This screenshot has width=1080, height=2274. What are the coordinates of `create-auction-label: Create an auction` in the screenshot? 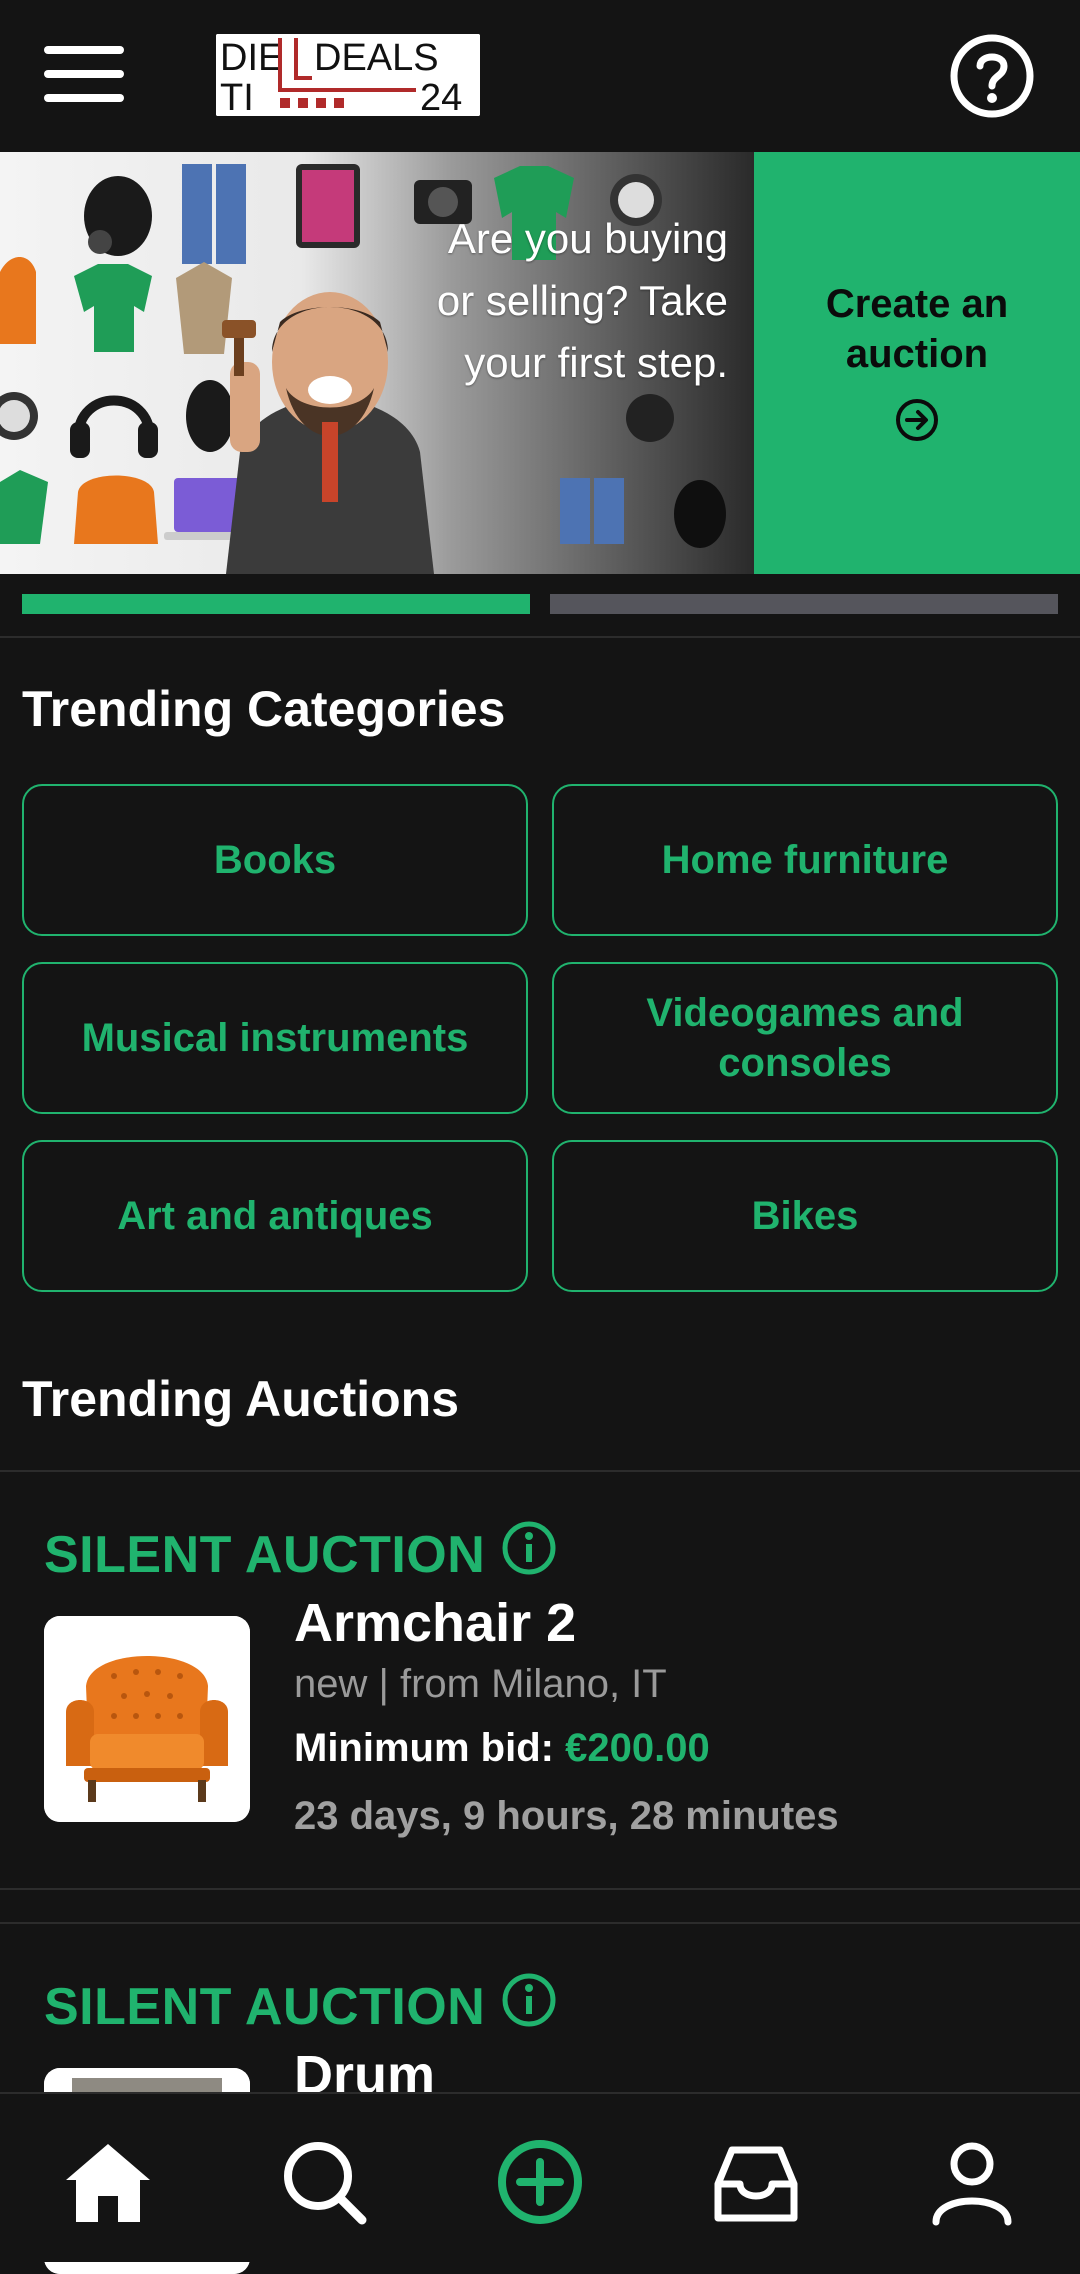 It's located at (917, 328).